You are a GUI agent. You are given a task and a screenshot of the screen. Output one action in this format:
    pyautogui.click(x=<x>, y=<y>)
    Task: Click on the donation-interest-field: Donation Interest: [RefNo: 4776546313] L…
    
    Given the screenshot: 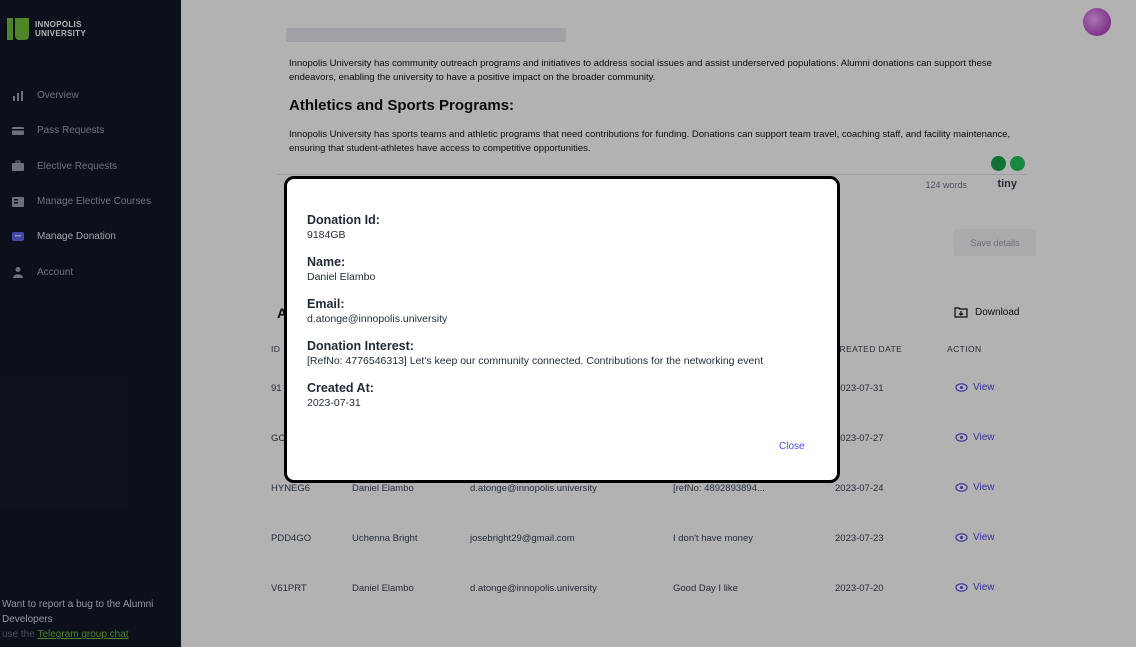 What is the action you would take?
    pyautogui.click(x=535, y=353)
    